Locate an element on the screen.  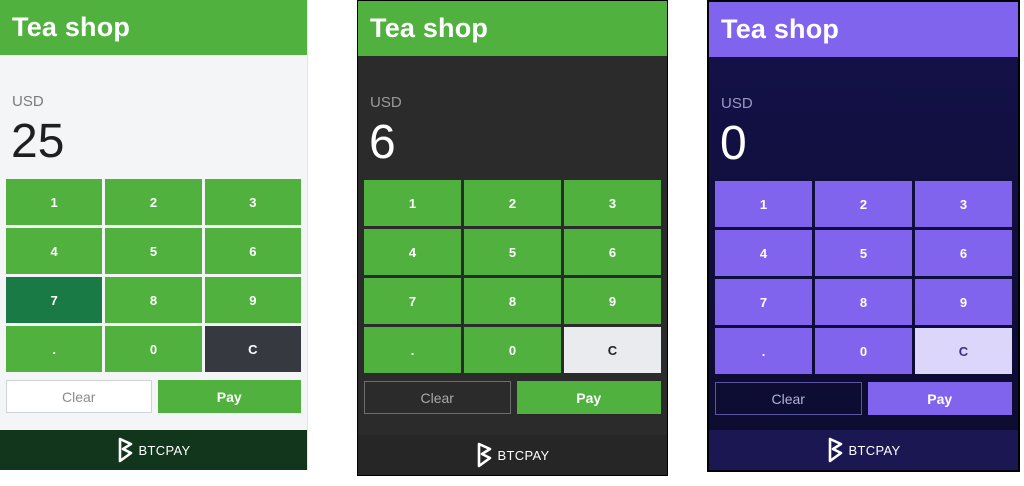
amount-display: 0 is located at coordinates (733, 143).